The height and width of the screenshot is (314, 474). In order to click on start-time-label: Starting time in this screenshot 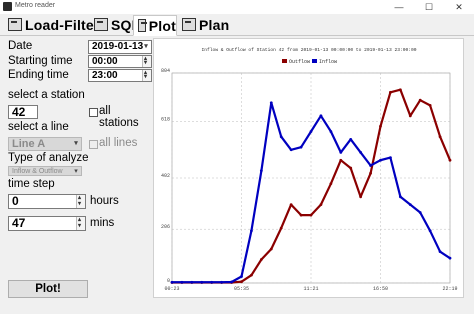, I will do `click(40, 61)`.